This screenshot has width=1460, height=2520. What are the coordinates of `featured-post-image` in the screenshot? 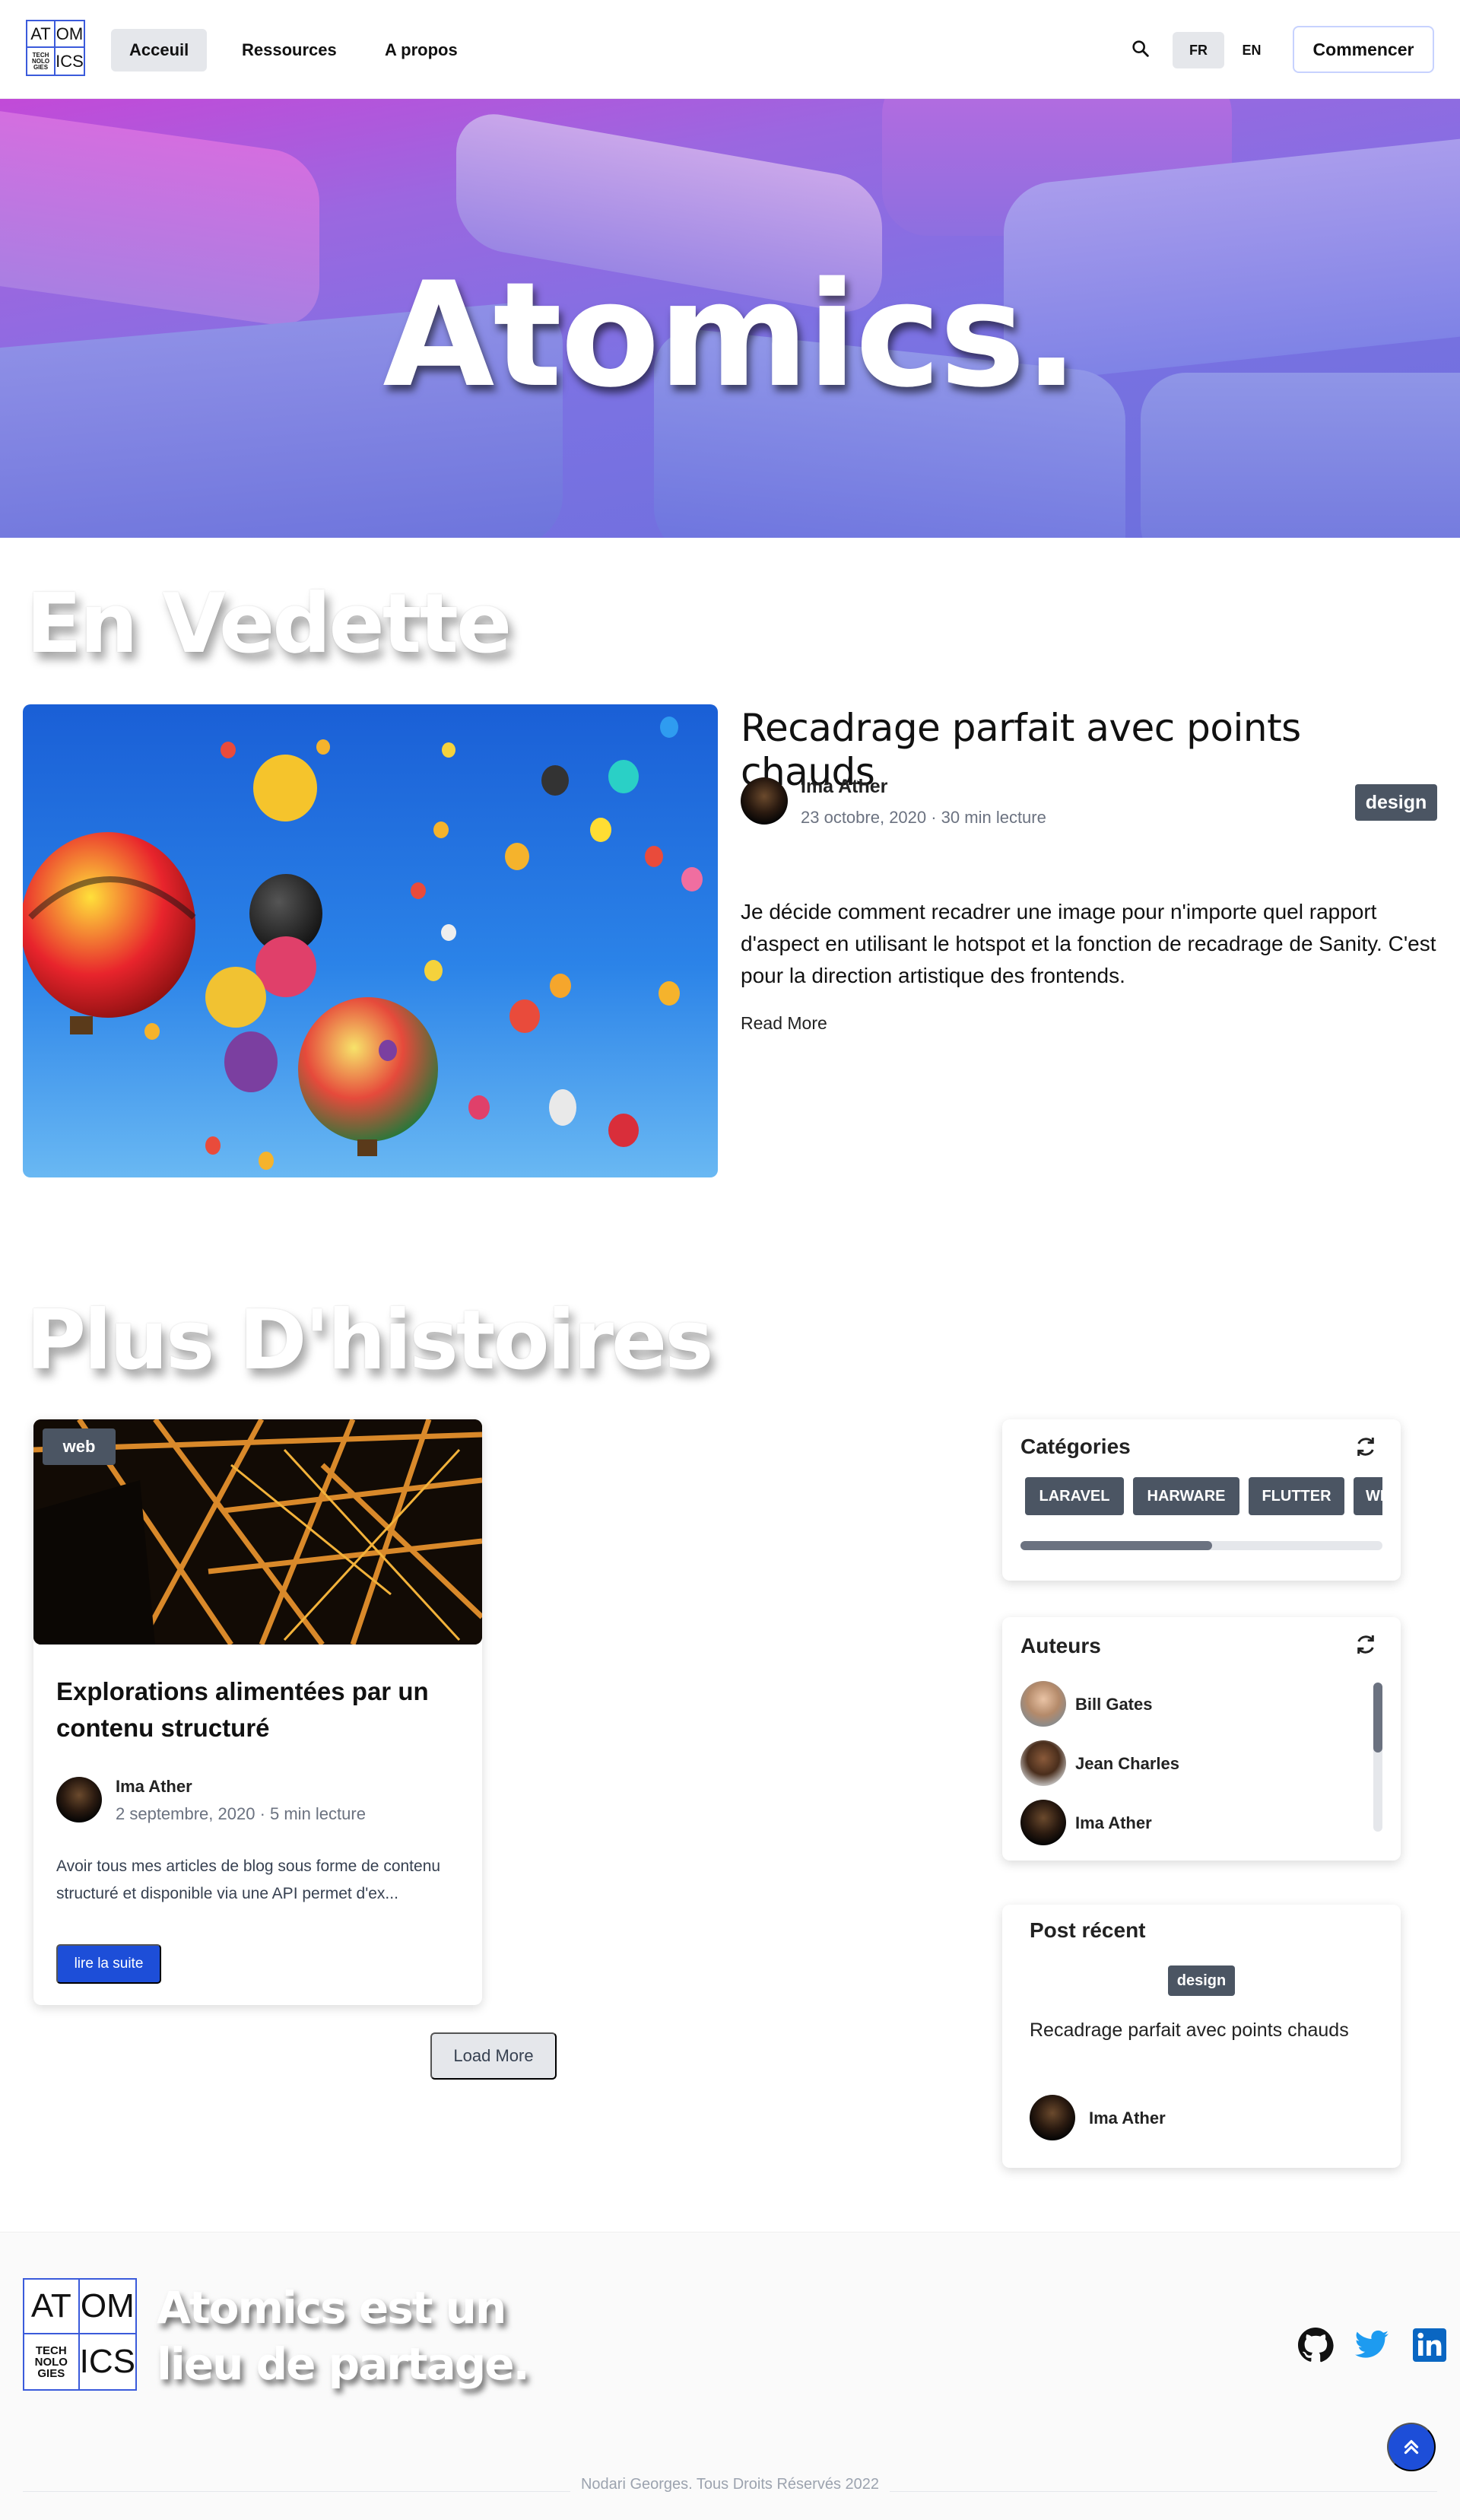 It's located at (370, 940).